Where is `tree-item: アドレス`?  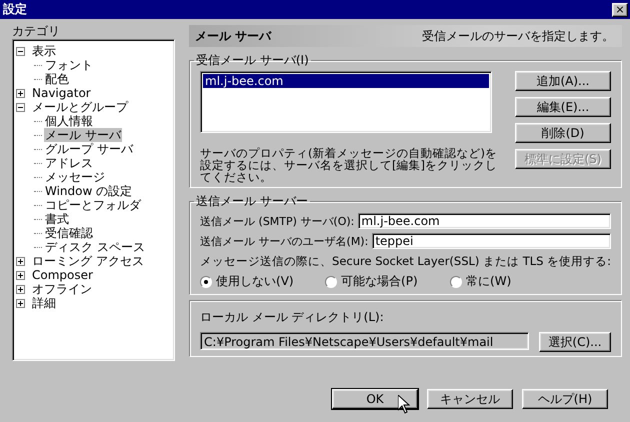 tree-item: アドレス is located at coordinates (69, 163).